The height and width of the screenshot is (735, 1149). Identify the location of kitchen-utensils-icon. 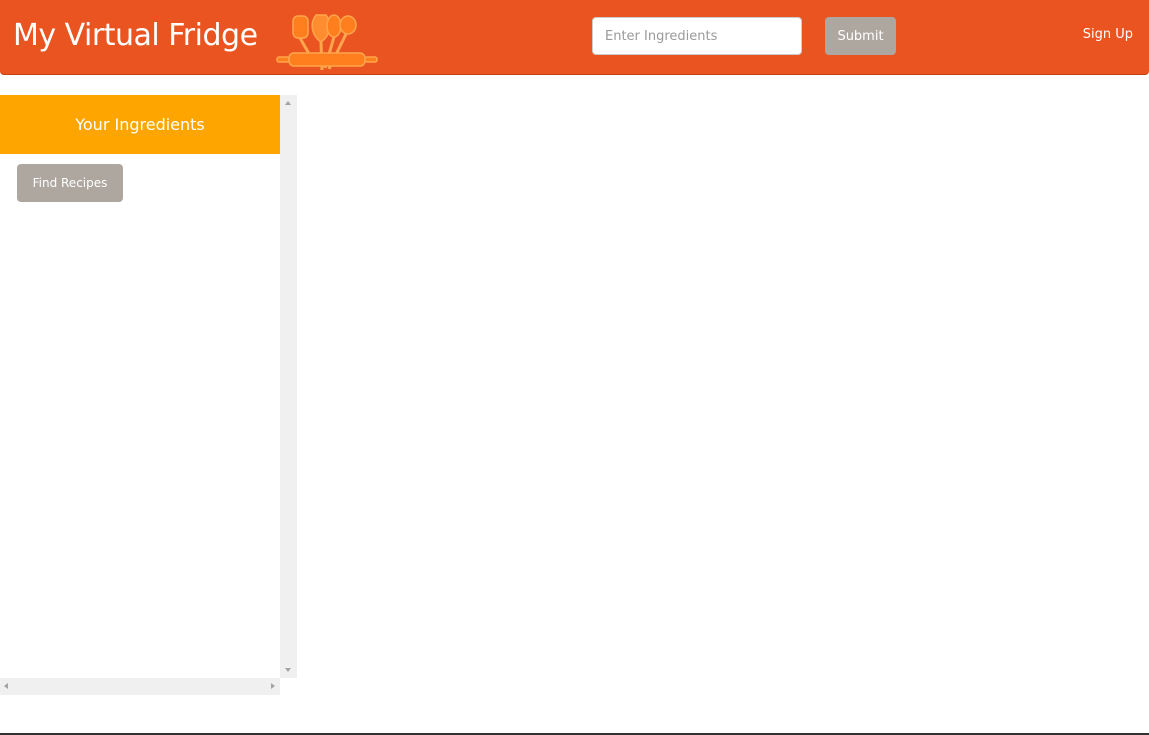
(328, 44).